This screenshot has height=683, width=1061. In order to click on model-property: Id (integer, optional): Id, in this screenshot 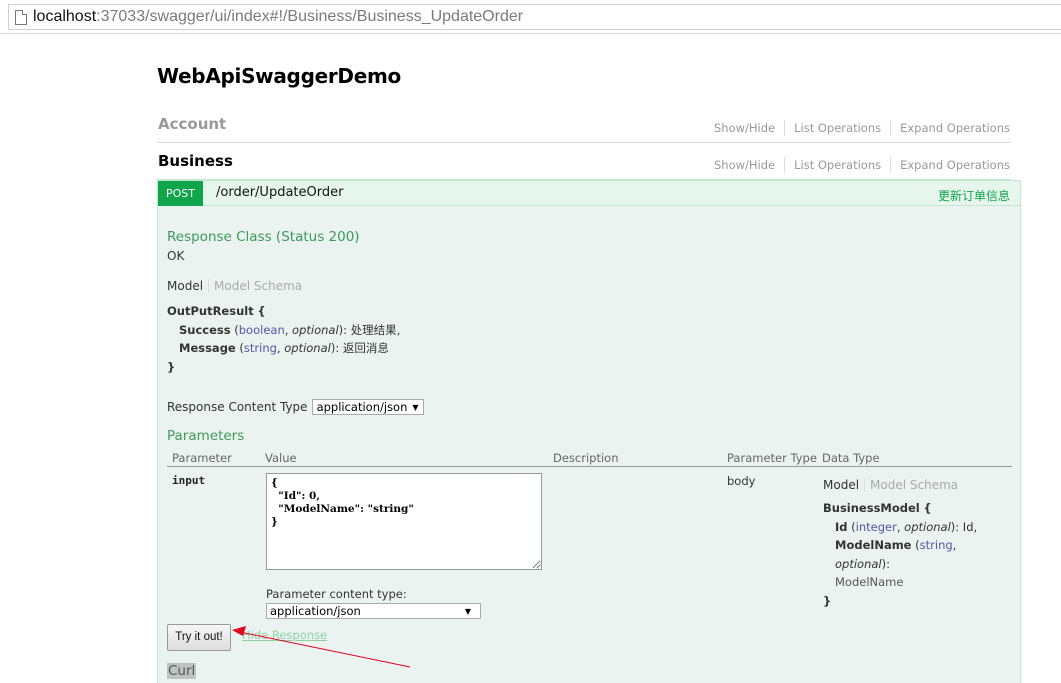, I will do `click(906, 526)`.